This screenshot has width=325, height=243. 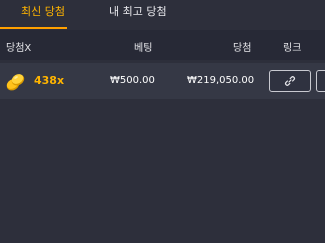 What do you see at coordinates (242, 48) in the screenshot?
I see `header-win: 당첨` at bounding box center [242, 48].